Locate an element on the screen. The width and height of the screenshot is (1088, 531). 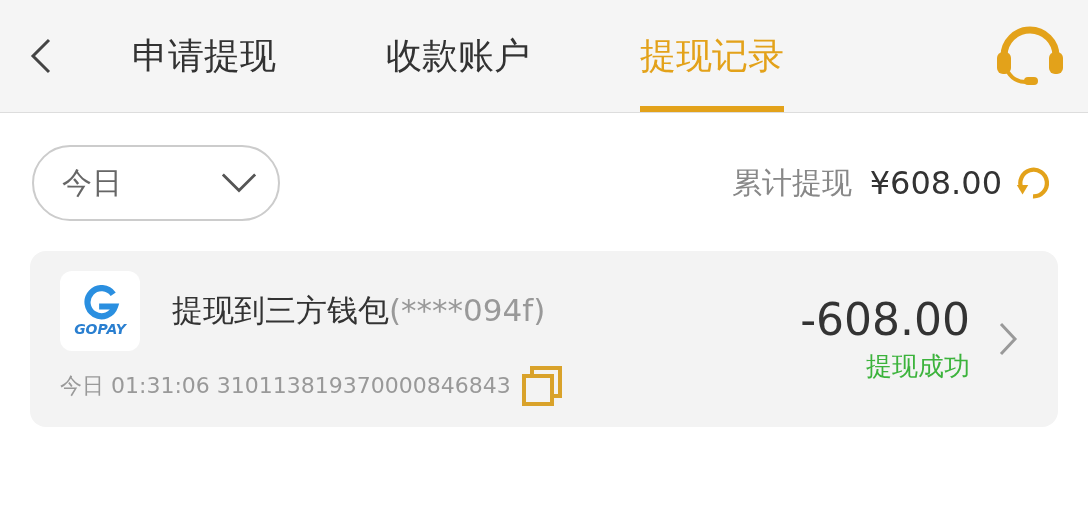
copy-icon is located at coordinates (541, 386).